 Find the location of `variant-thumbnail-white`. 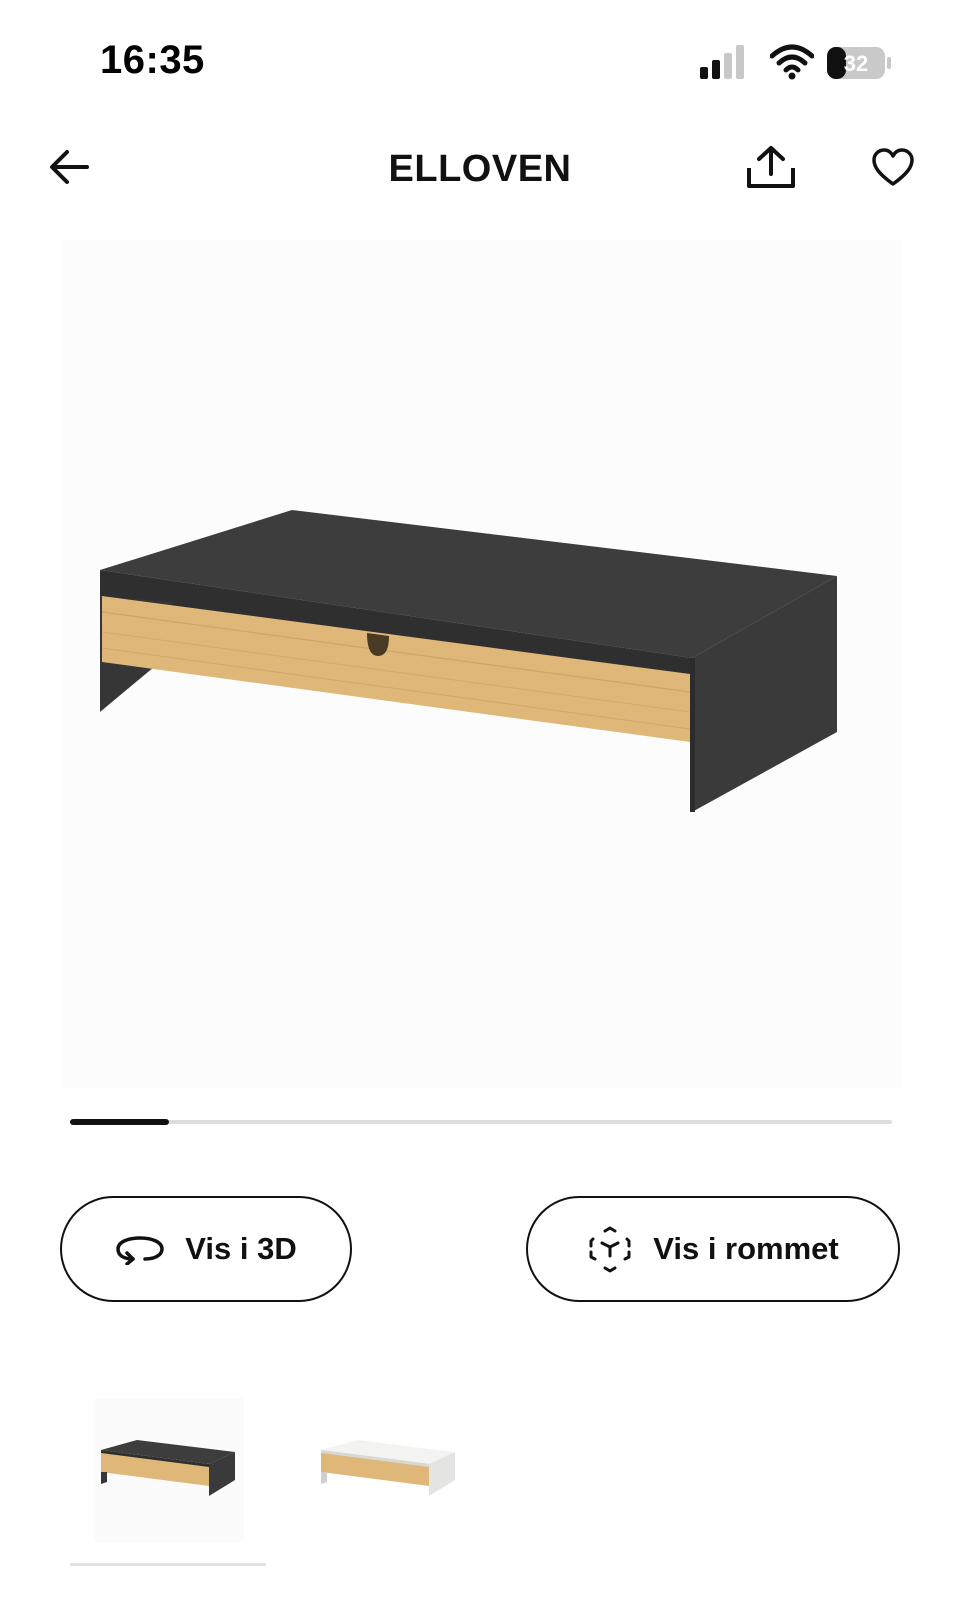

variant-thumbnail-white is located at coordinates (389, 1470).